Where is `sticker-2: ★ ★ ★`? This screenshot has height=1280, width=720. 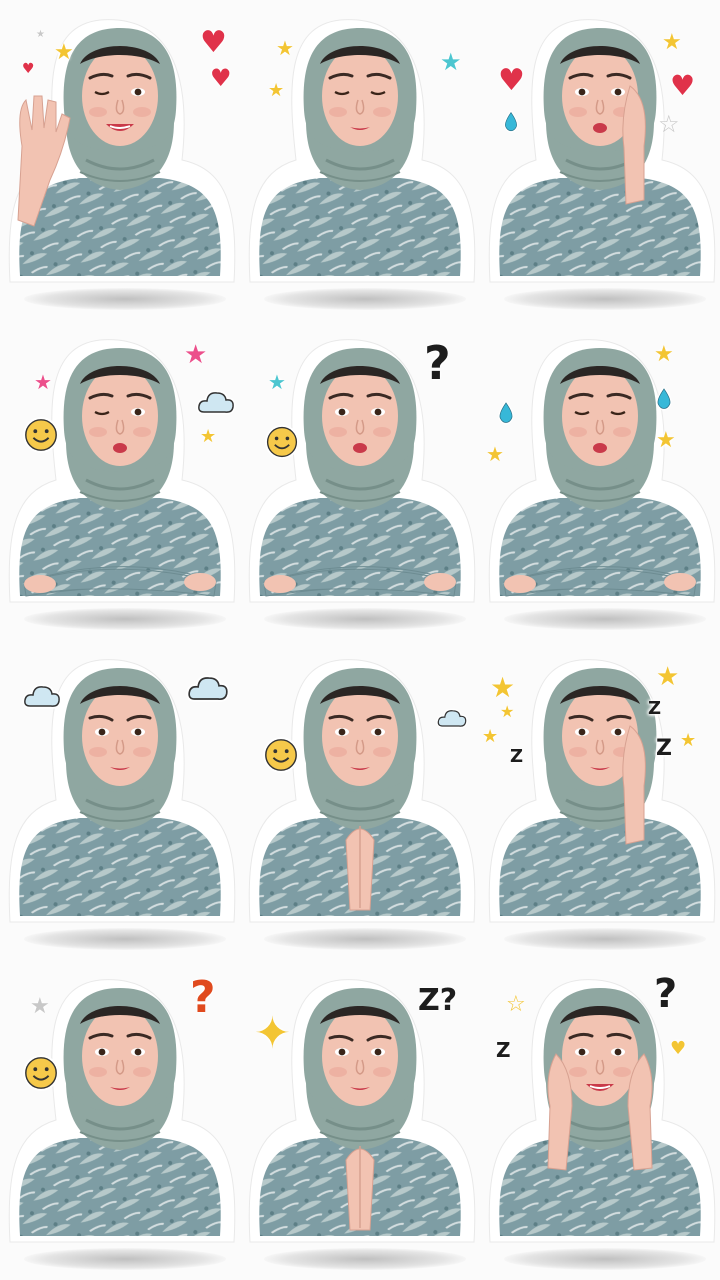 sticker-2: ★ ★ ★ is located at coordinates (360, 160).